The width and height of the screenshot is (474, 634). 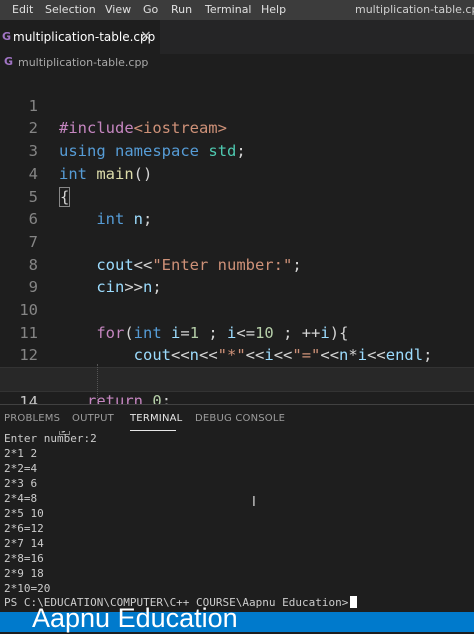 I want to click on code-line: 9, so click(x=237, y=275).